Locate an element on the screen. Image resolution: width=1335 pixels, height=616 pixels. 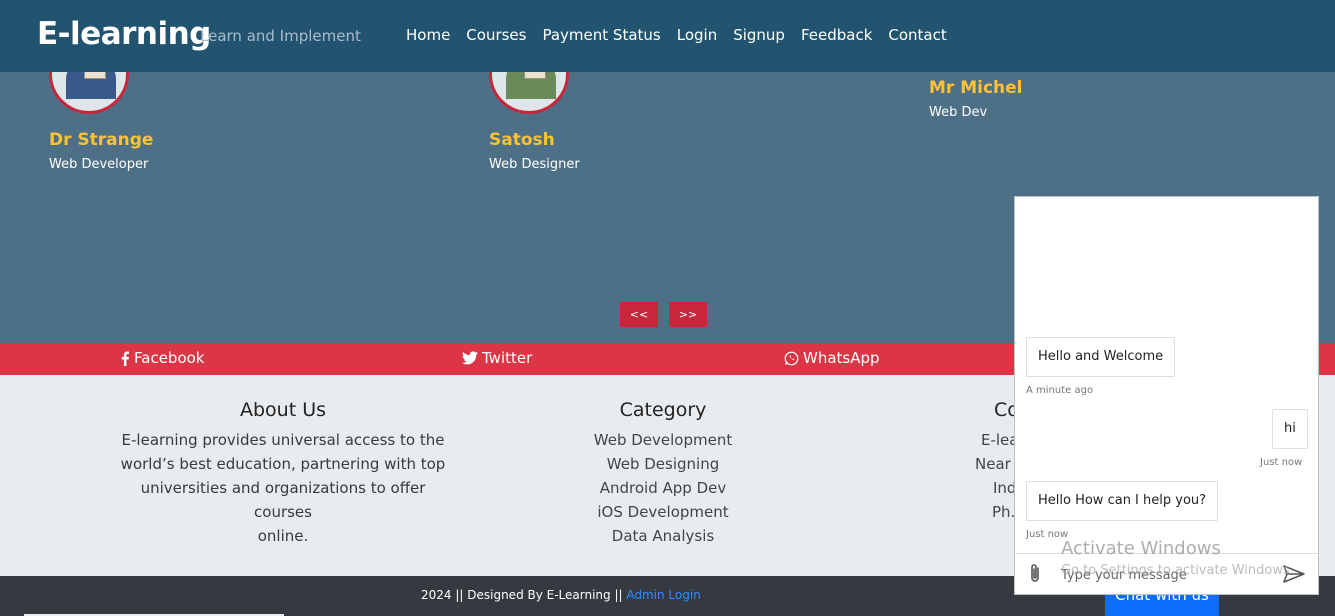
facebook-icon is located at coordinates (125, 358).